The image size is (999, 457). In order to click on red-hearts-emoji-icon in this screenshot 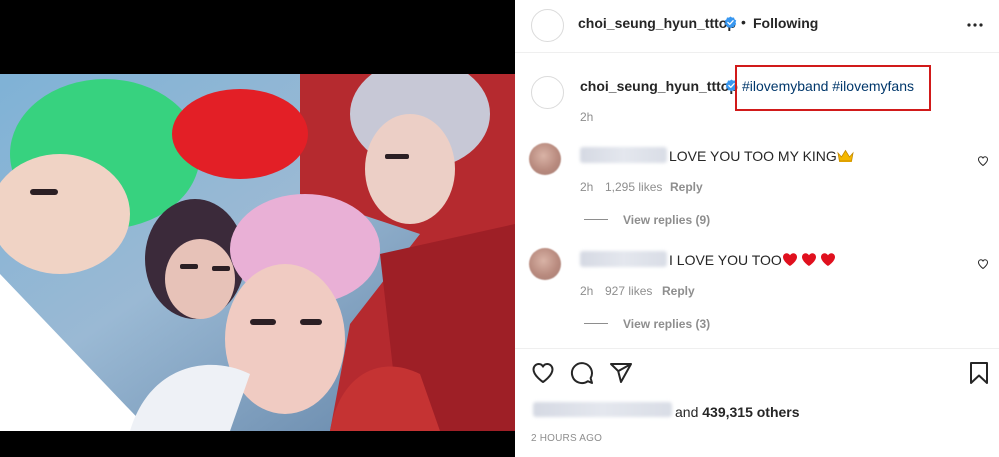, I will do `click(808, 259)`.